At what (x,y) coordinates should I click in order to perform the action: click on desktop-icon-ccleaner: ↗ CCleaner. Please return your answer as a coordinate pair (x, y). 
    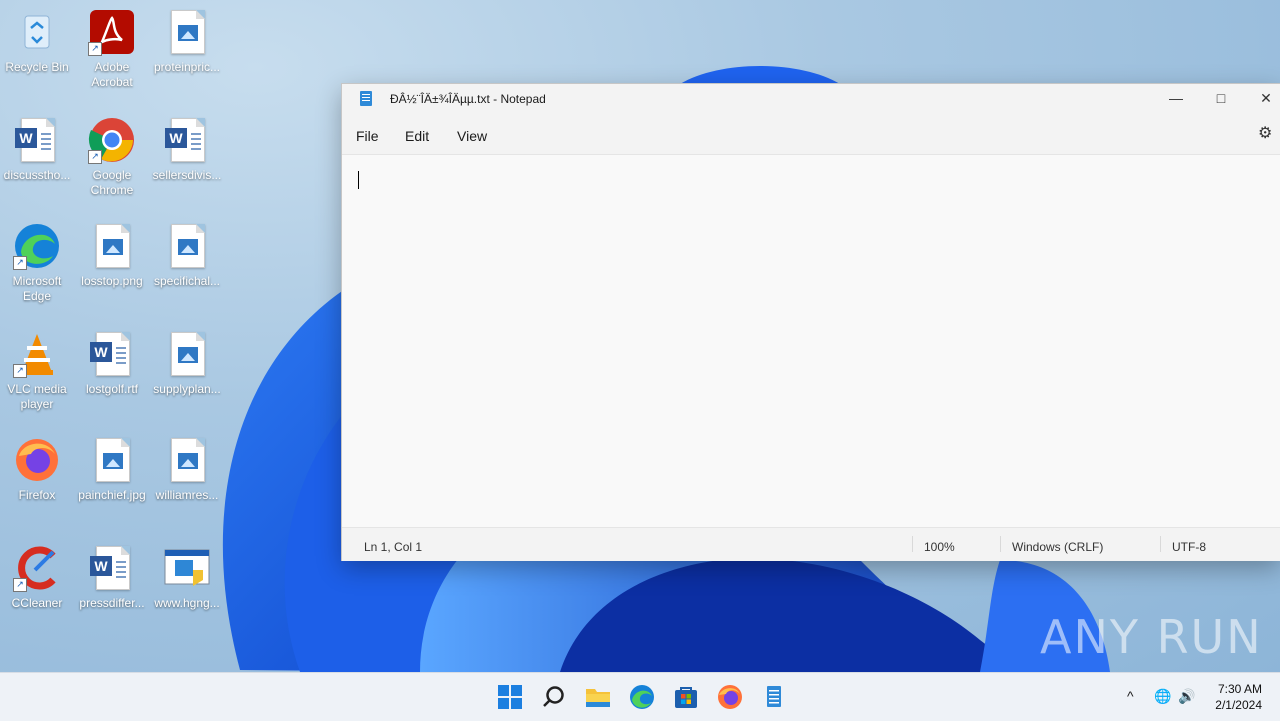
    Looking at the image, I should click on (37, 577).